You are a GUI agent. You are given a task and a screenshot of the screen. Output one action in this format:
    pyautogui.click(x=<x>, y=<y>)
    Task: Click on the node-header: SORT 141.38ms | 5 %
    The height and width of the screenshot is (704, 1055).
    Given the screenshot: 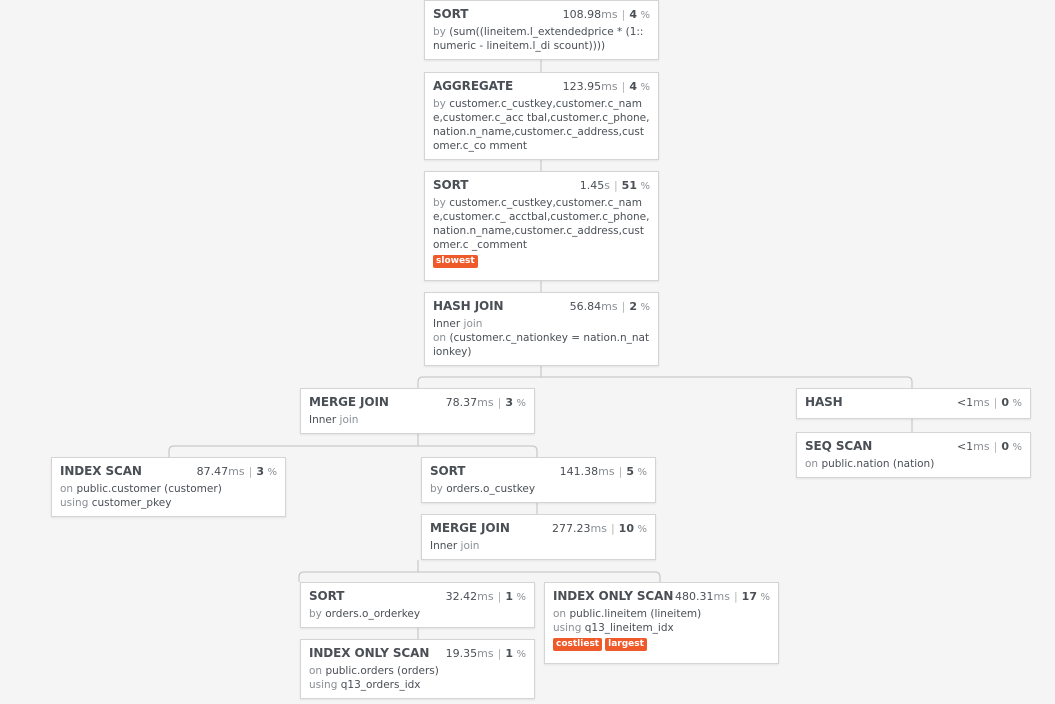 What is the action you would take?
    pyautogui.click(x=538, y=471)
    